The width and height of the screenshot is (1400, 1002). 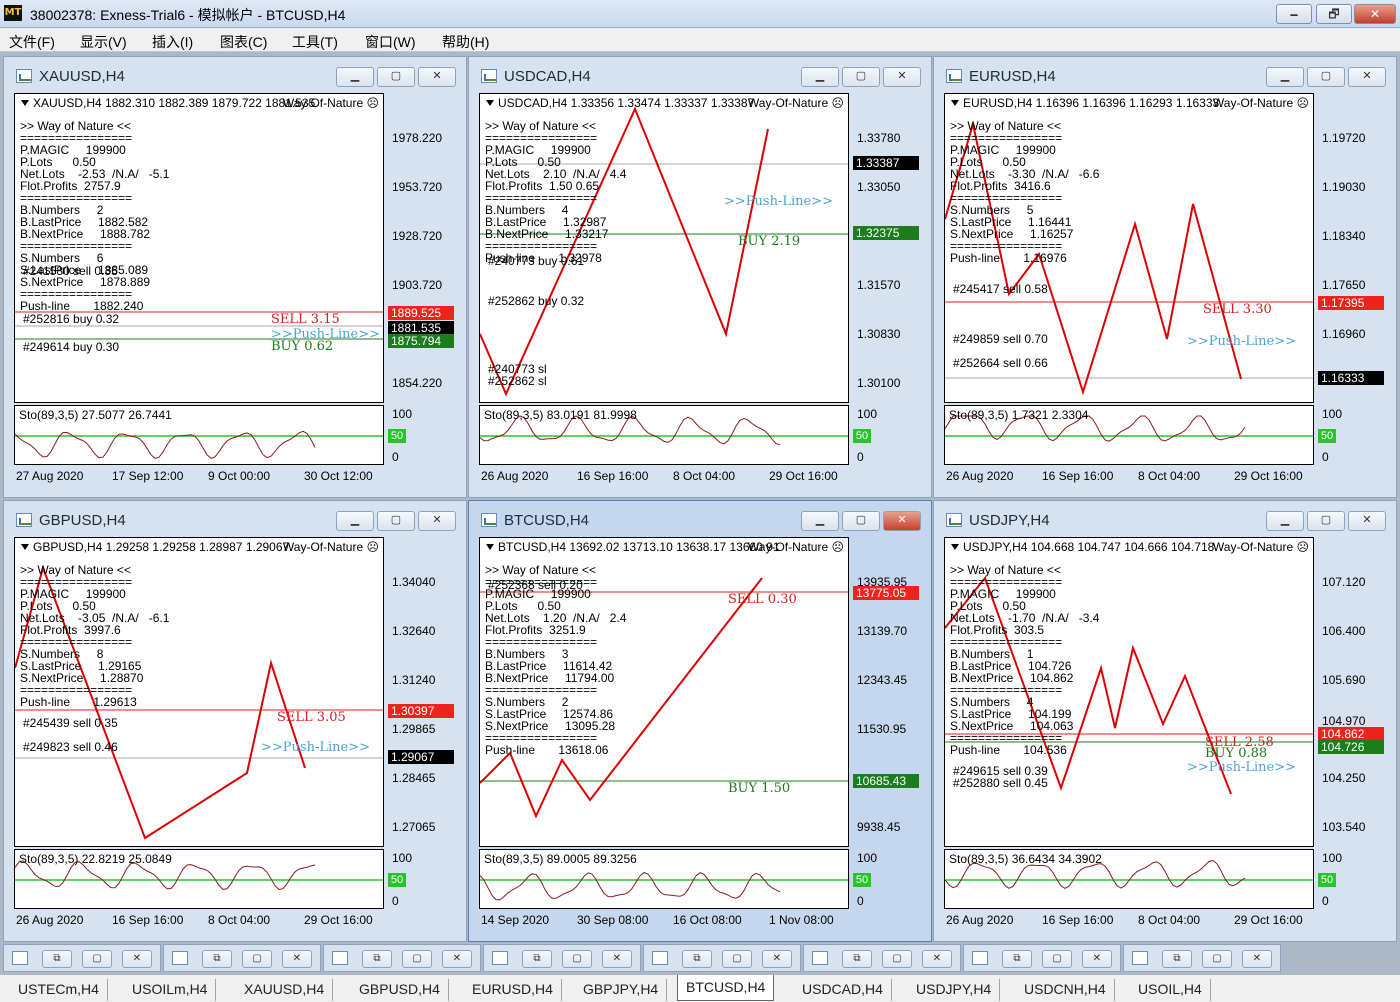 I want to click on stochastic-subwindow: Sto(89,3,5) 27.5077 26.7441, so click(x=199, y=435).